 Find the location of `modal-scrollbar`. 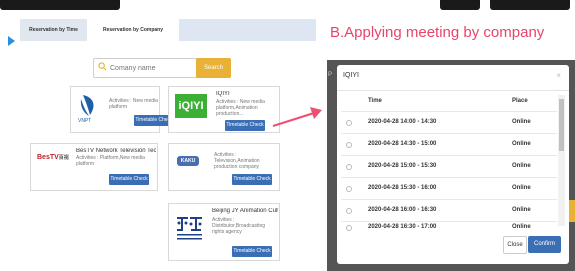

modal-scrollbar is located at coordinates (561, 160).